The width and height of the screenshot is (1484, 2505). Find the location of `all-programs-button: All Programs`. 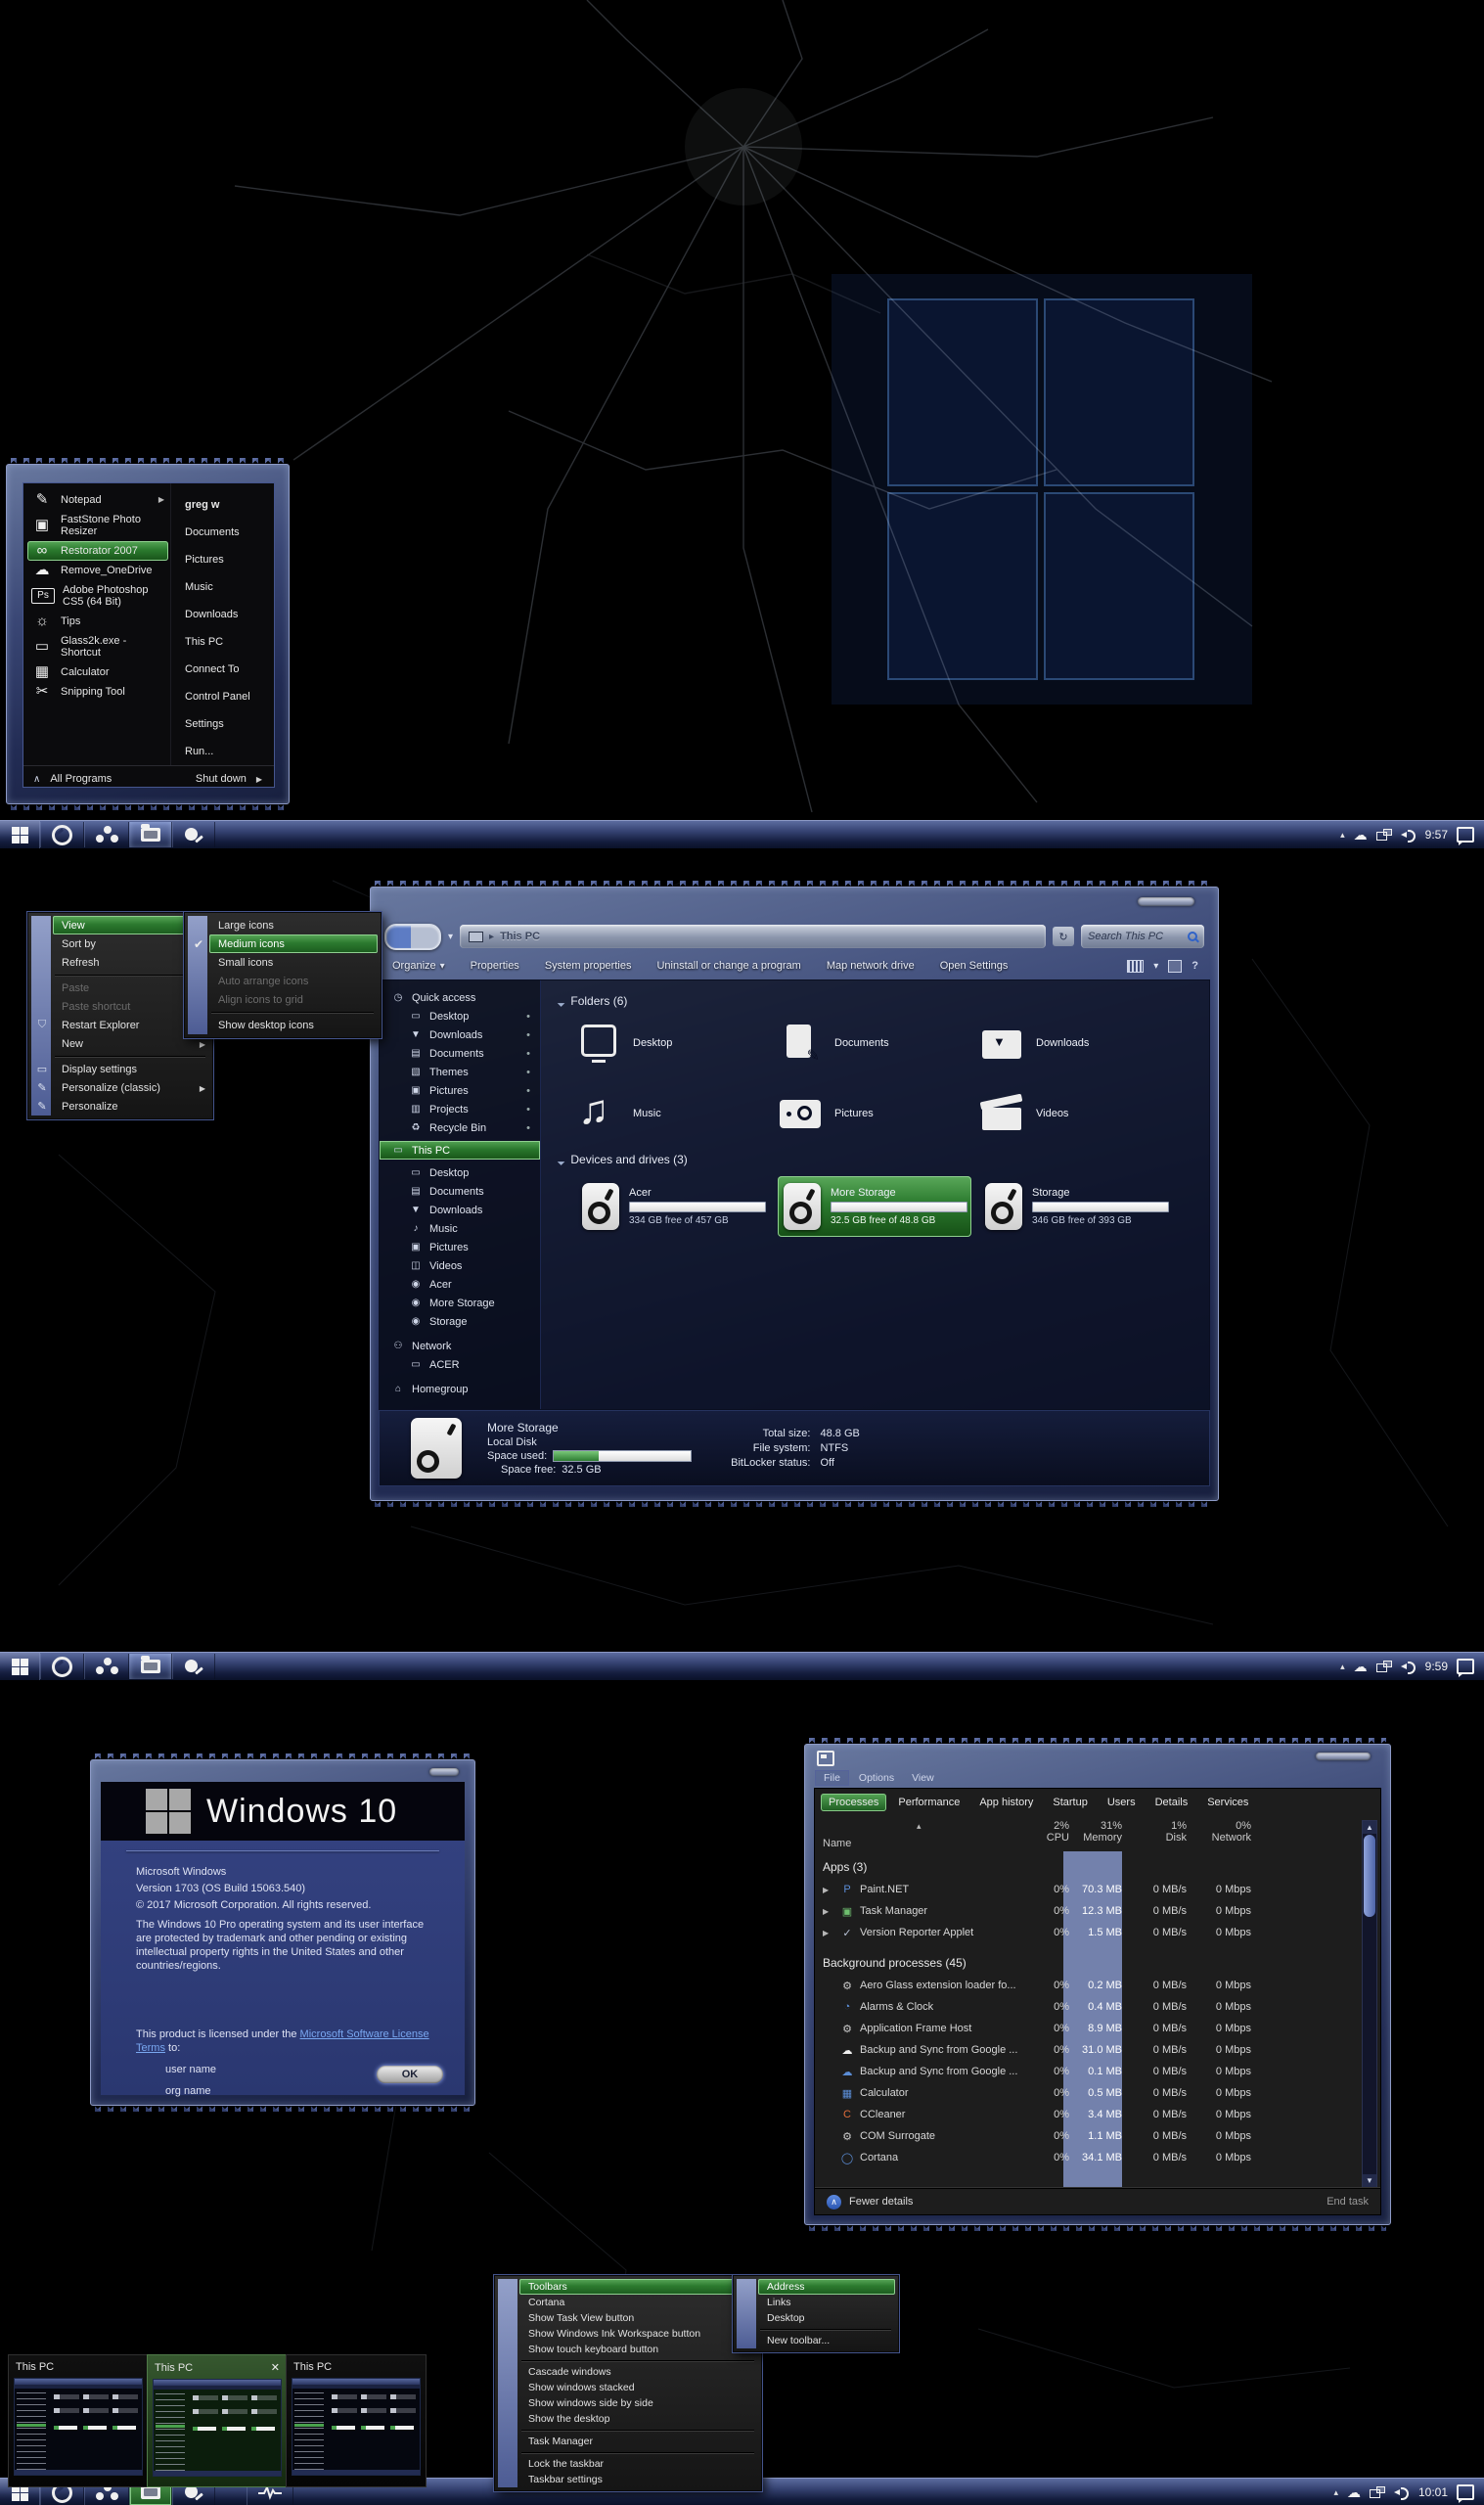

all-programs-button: All Programs is located at coordinates (81, 779).